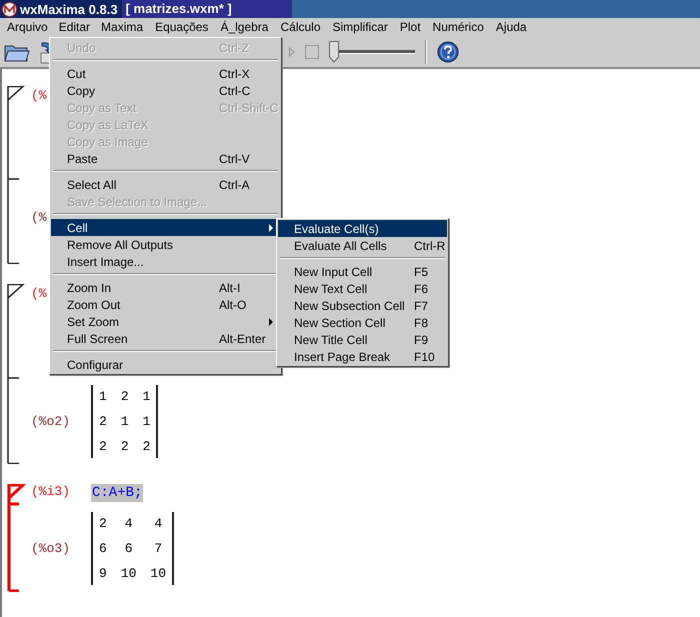 Image resolution: width=700 pixels, height=617 pixels. I want to click on menu-title: Á_lgebra, so click(244, 27).